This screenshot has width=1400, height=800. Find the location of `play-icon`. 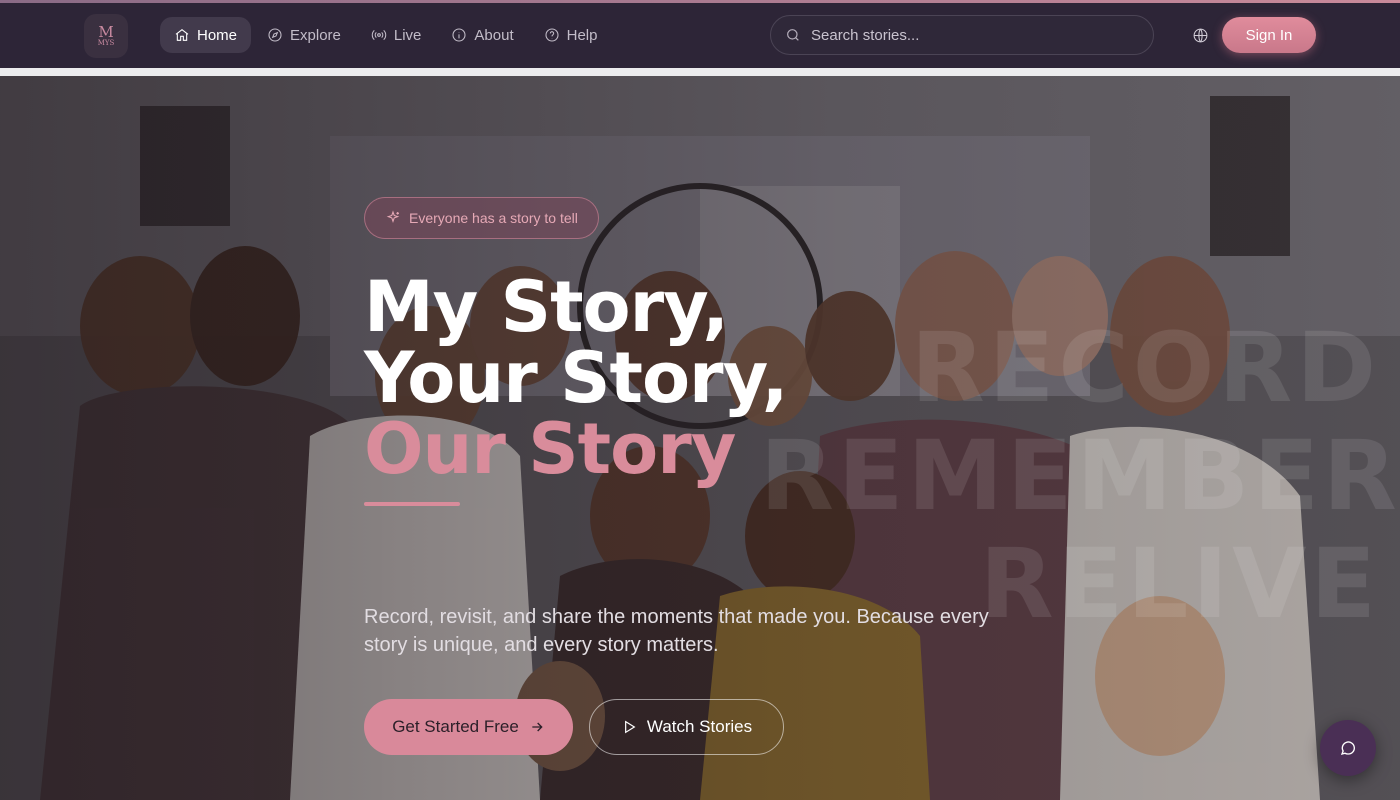

play-icon is located at coordinates (630, 727).